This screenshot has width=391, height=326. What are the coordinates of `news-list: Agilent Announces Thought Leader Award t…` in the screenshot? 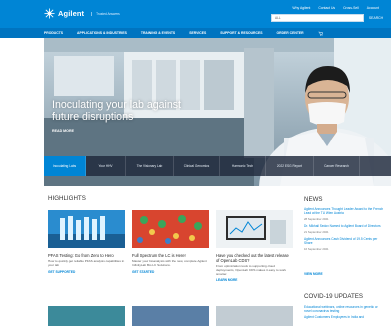 It's located at (345, 231).